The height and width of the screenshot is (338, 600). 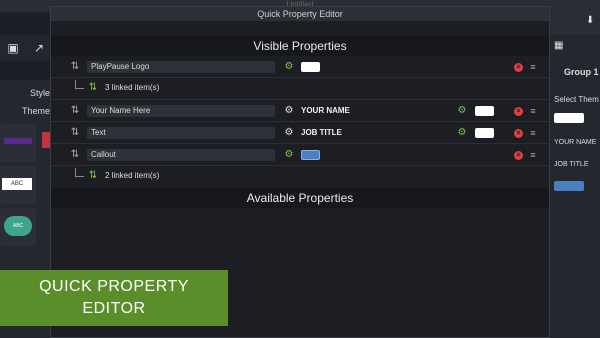 What do you see at coordinates (13, 48) in the screenshot?
I see `media-icon: ▣` at bounding box center [13, 48].